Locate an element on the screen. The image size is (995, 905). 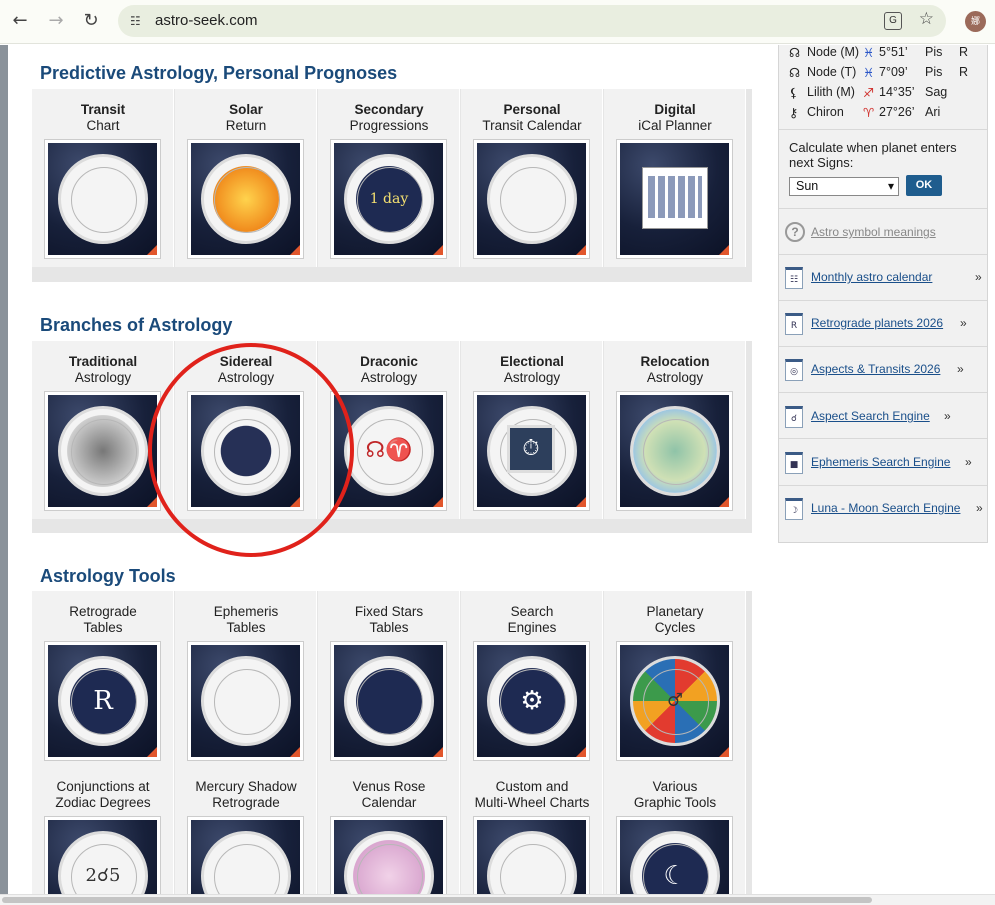
bookmark-star-icon: ☆ is located at coordinates (926, 19).